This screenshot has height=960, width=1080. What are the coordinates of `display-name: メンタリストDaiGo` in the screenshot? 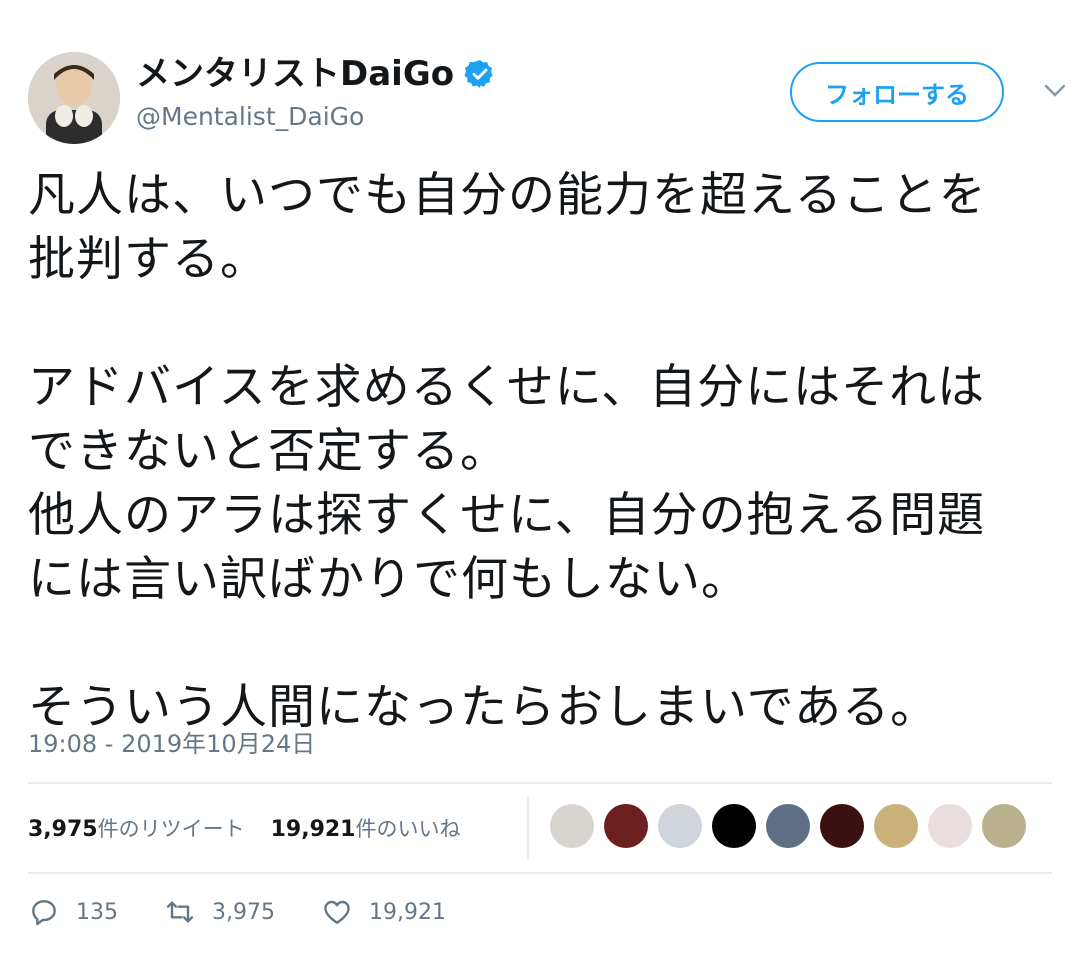 It's located at (295, 74).